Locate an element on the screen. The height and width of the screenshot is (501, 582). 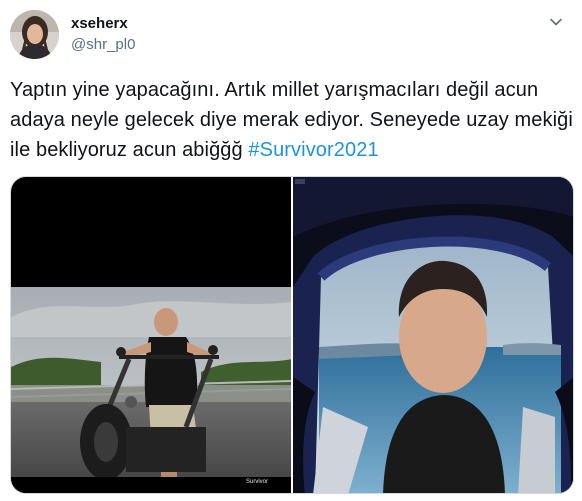
author-handle: @shr_pl0 is located at coordinates (103, 45).